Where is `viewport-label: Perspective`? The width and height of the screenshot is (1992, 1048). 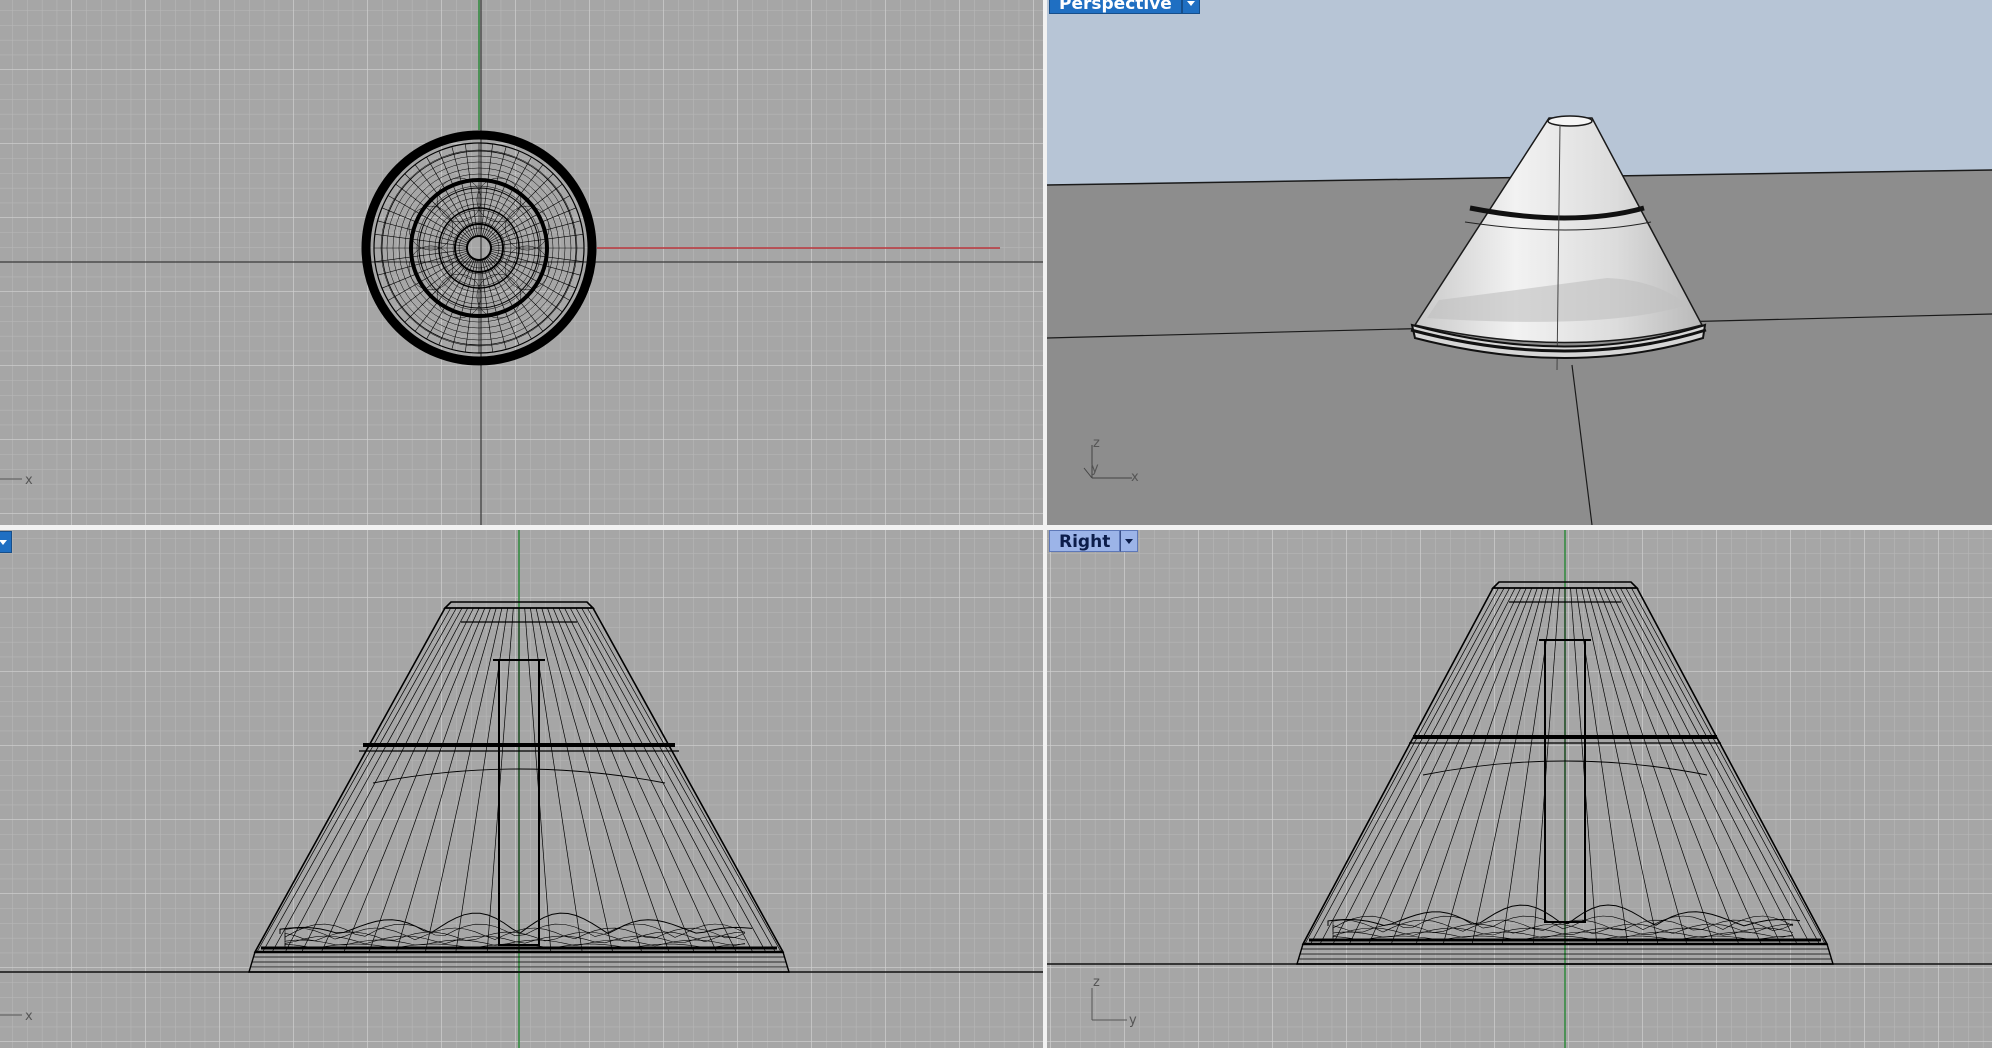
viewport-label: Perspective is located at coordinates (1115, 7).